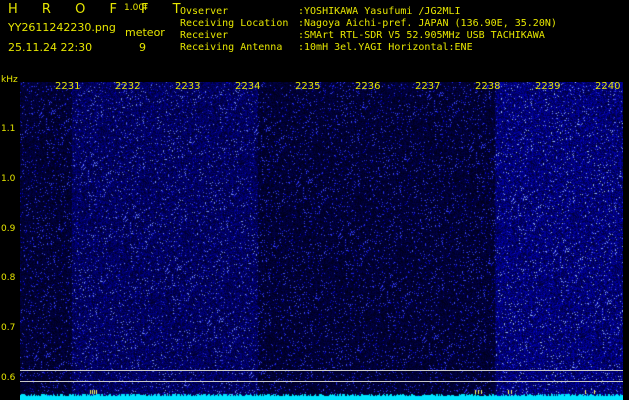 The height and width of the screenshot is (400, 629). I want to click on observer-key: Ovserver, so click(204, 11).